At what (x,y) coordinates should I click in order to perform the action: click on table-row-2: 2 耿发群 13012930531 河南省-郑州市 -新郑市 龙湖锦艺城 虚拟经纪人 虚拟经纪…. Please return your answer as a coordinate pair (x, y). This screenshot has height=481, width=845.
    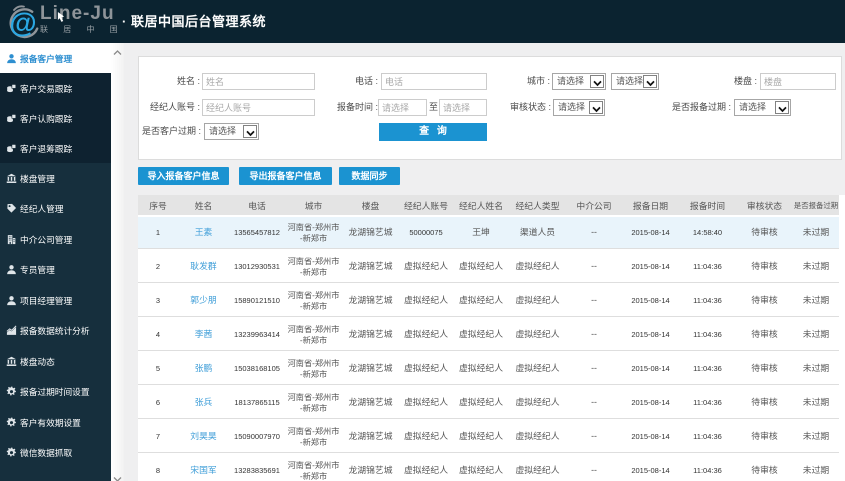
    Looking at the image, I should click on (488, 266).